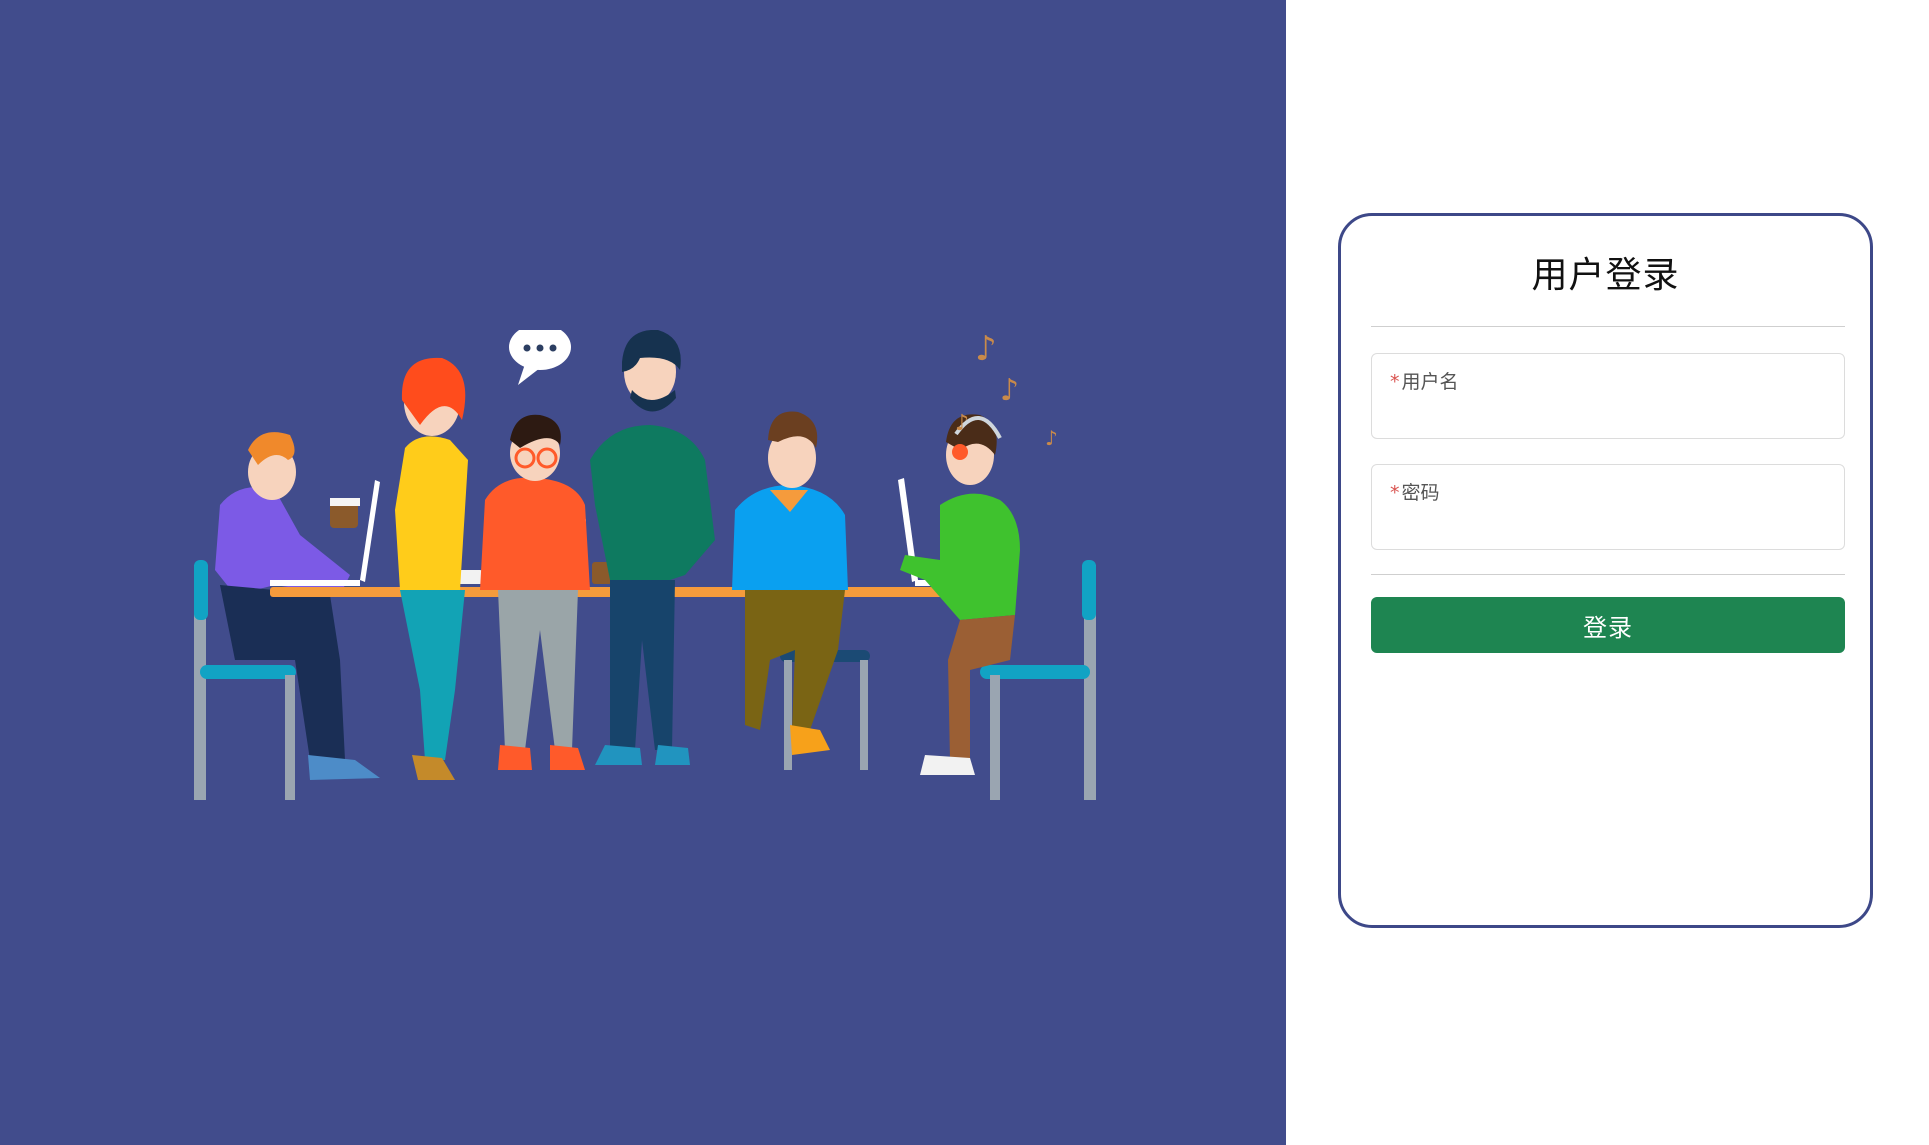  I want to click on login-button: 登录, so click(1608, 625).